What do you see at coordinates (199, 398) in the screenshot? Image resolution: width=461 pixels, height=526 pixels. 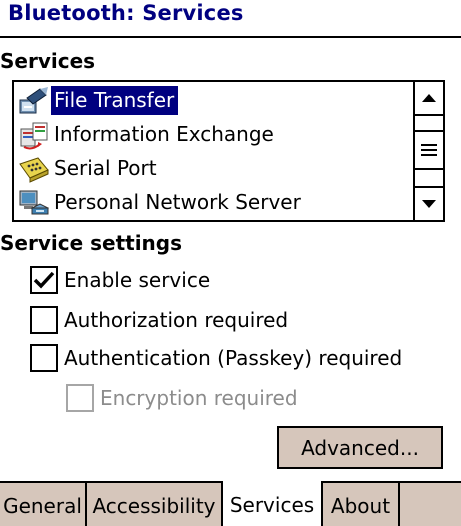 I see `encryption-label: Encryption required` at bounding box center [199, 398].